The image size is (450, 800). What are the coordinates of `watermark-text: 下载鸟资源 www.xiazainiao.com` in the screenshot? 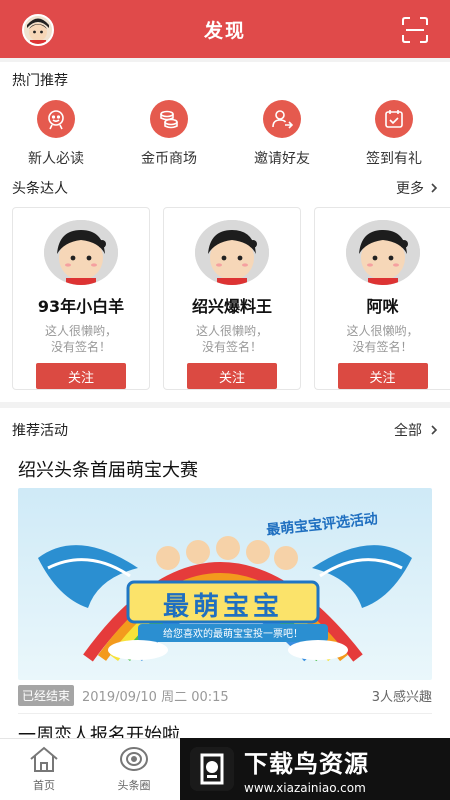 It's located at (306, 769).